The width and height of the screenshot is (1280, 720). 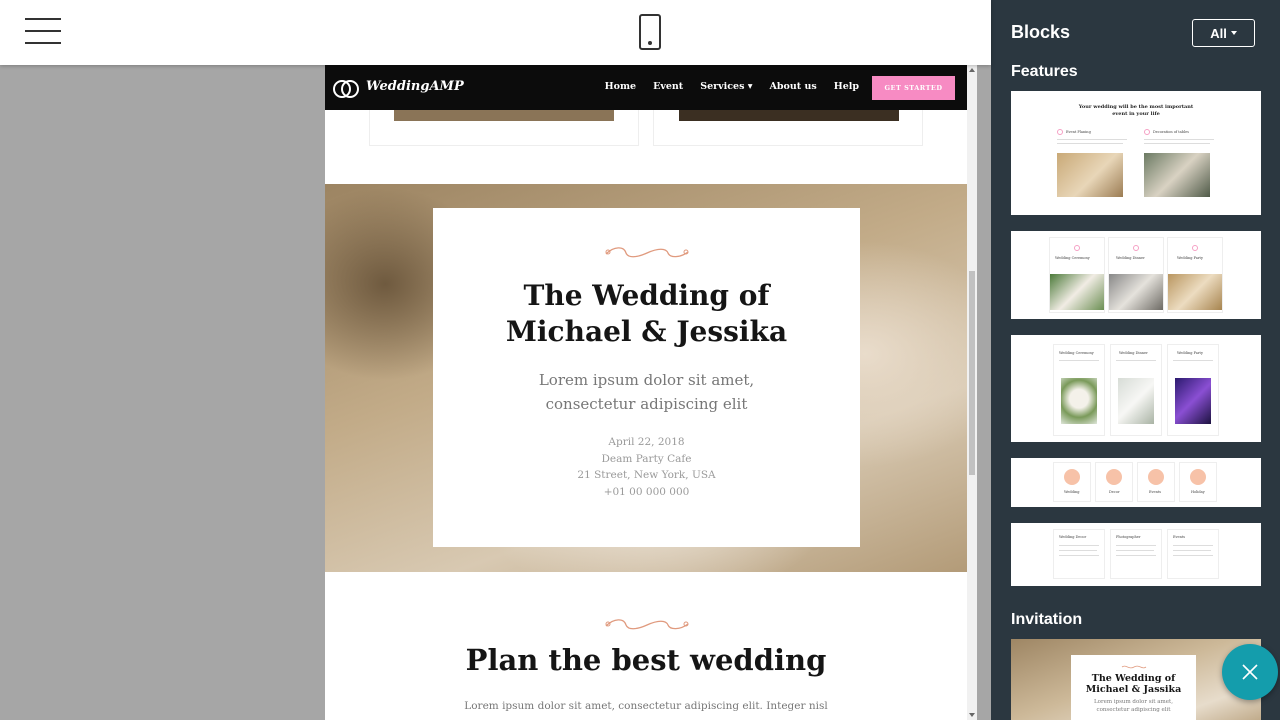 What do you see at coordinates (1136, 482) in the screenshot?
I see `block-thumbnail: Wedding Decor Events Holiday` at bounding box center [1136, 482].